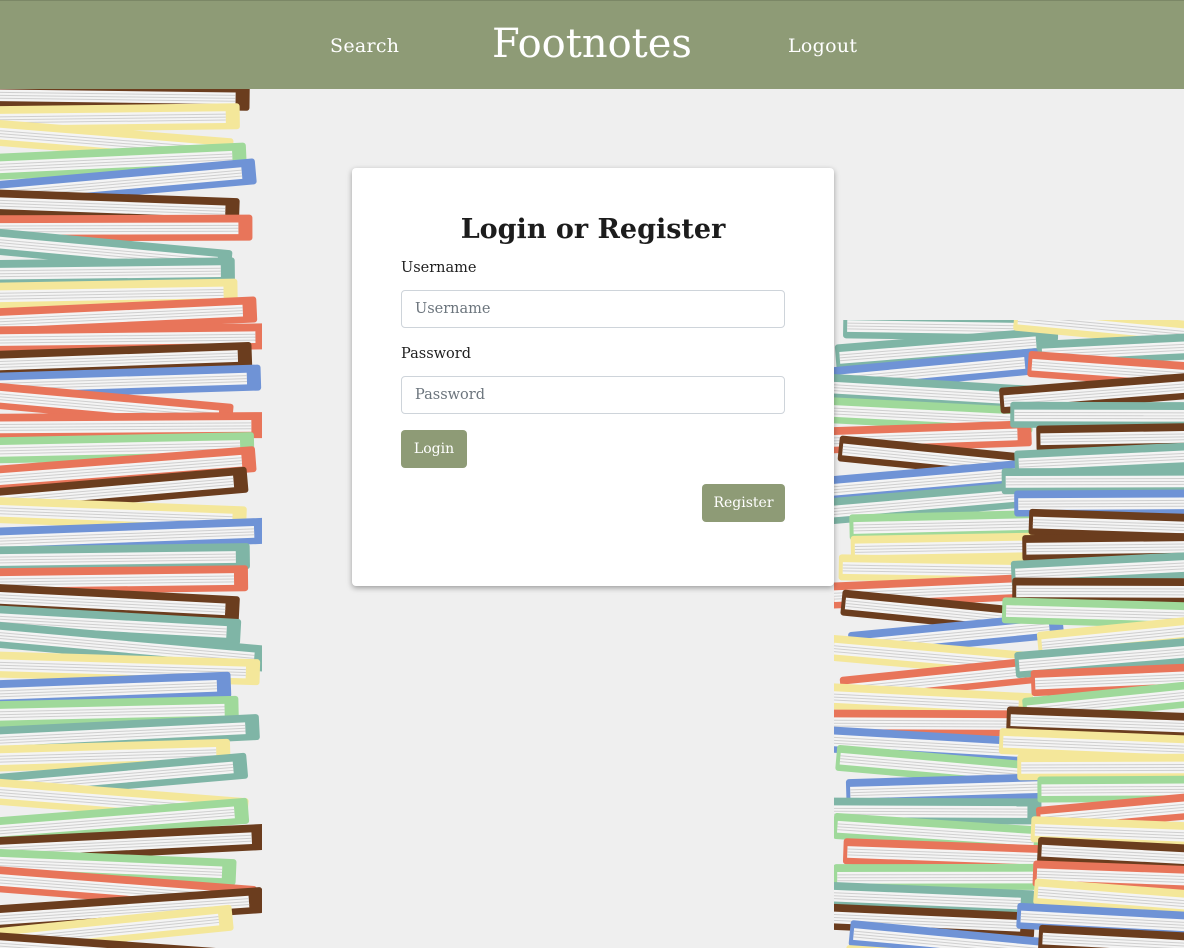 This screenshot has width=1184, height=948. Describe the element at coordinates (364, 46) in the screenshot. I see `nav-search-link: Search` at that location.